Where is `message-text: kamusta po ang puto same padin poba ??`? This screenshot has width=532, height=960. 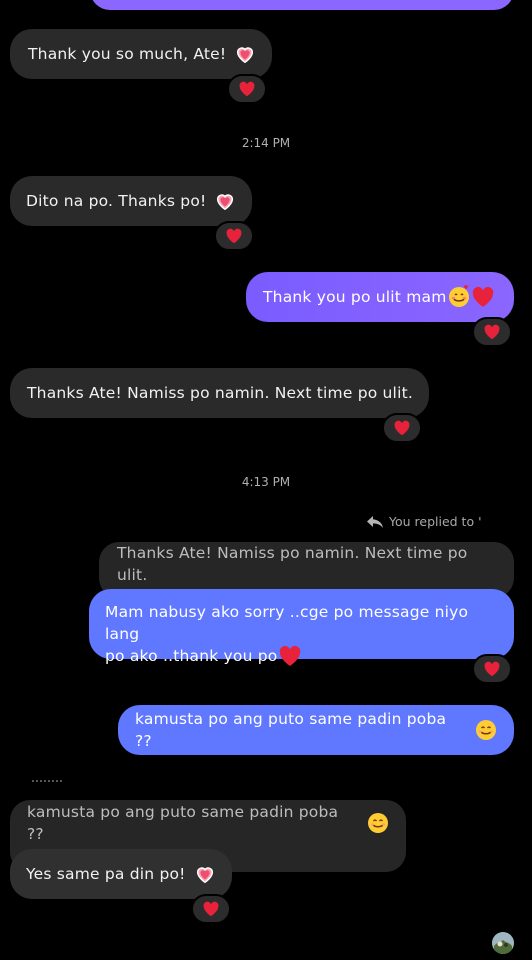 message-text: kamusta po ang puto same padin poba ?? is located at coordinates (291, 730).